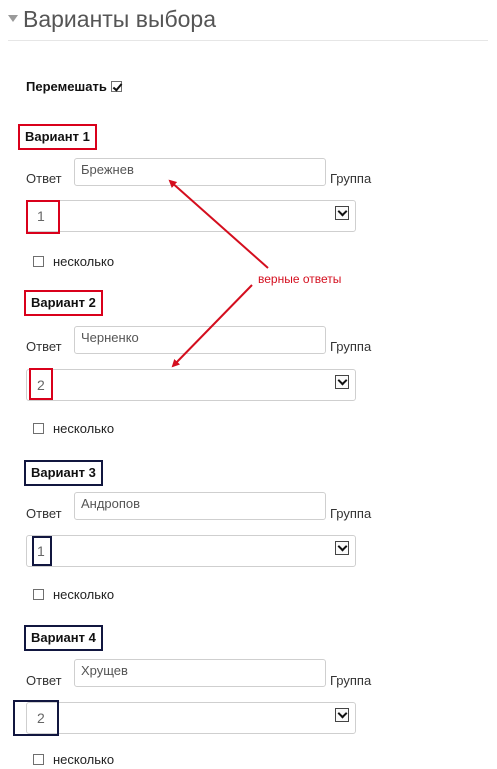  Describe the element at coordinates (300, 279) in the screenshot. I see `correct-answers-annotation: верные ответы` at that location.